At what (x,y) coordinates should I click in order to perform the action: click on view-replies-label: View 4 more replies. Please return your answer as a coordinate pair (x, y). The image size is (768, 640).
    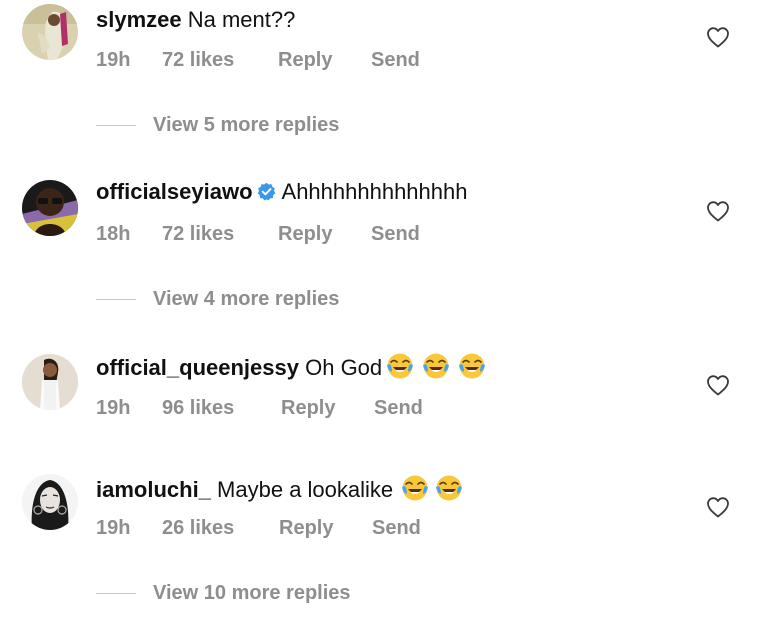
    Looking at the image, I should click on (246, 299).